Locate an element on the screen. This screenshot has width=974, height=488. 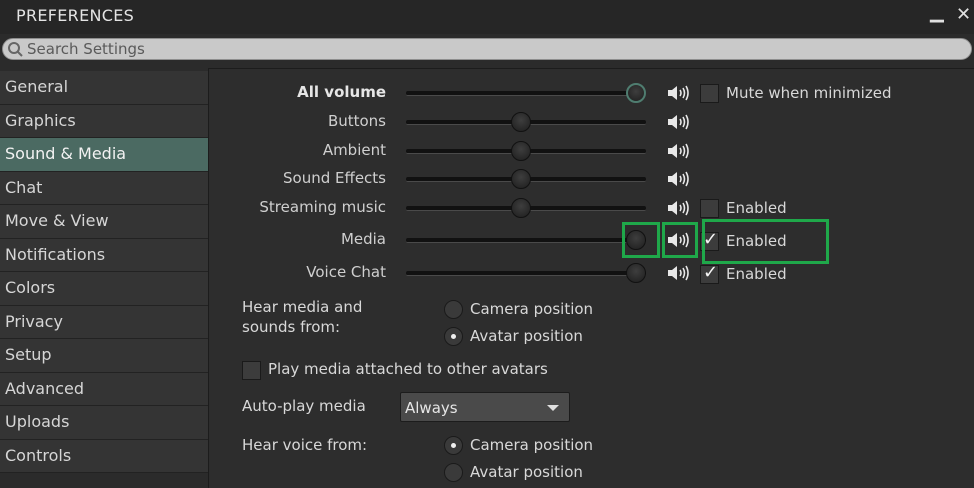
hear-voice-avatar-label: Avatar position is located at coordinates (526, 472).